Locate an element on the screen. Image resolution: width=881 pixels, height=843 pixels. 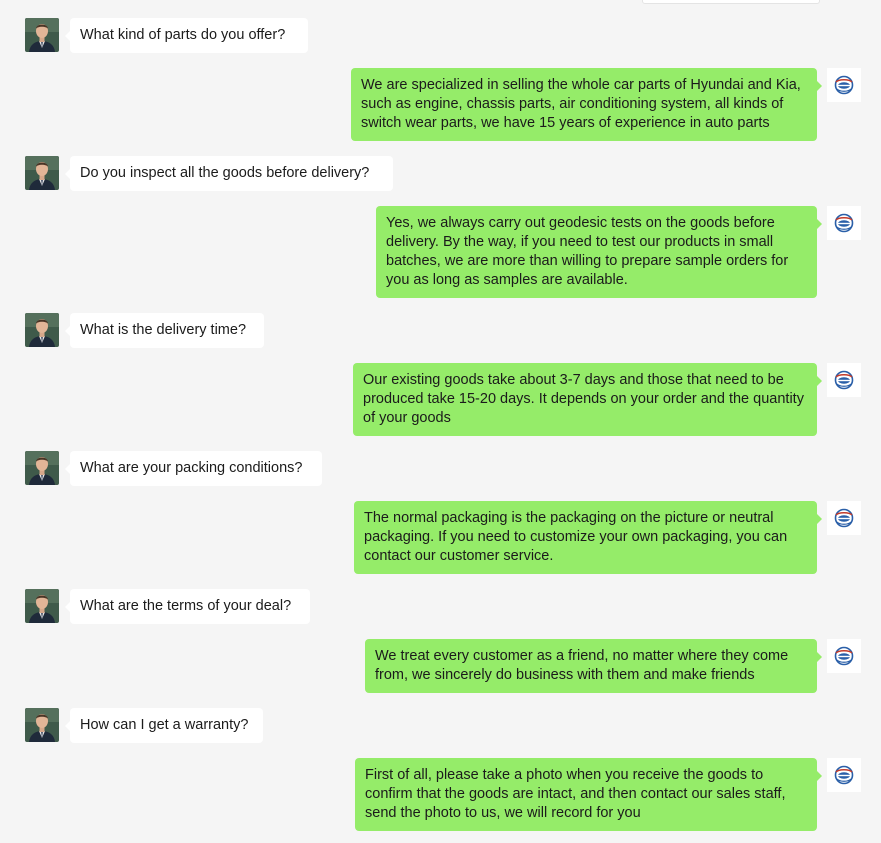
user-message-bubble: What is the delivery time? is located at coordinates (164, 330).